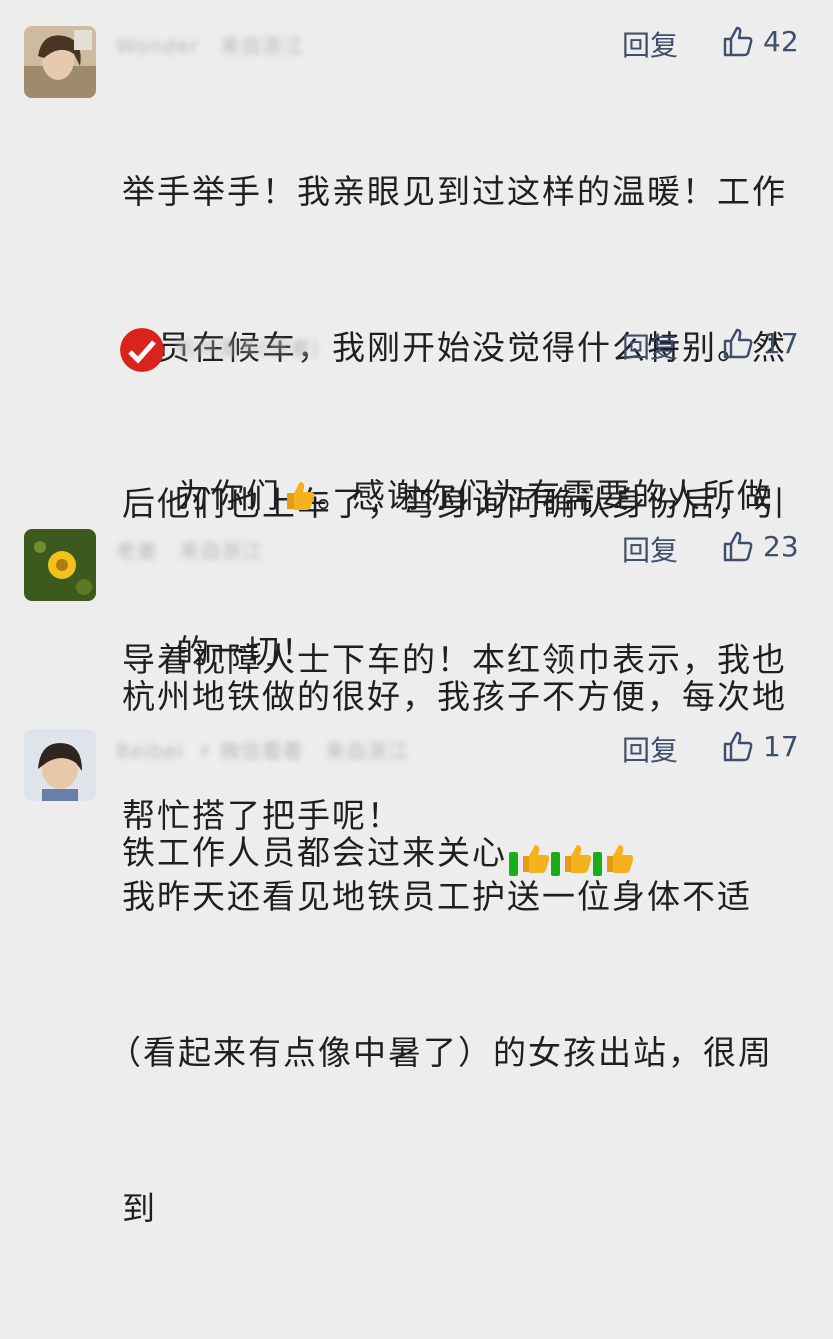 This screenshot has width=833, height=1339. What do you see at coordinates (248, 346) in the screenshot?
I see `author-name: 杭州发布(作者)` at bounding box center [248, 346].